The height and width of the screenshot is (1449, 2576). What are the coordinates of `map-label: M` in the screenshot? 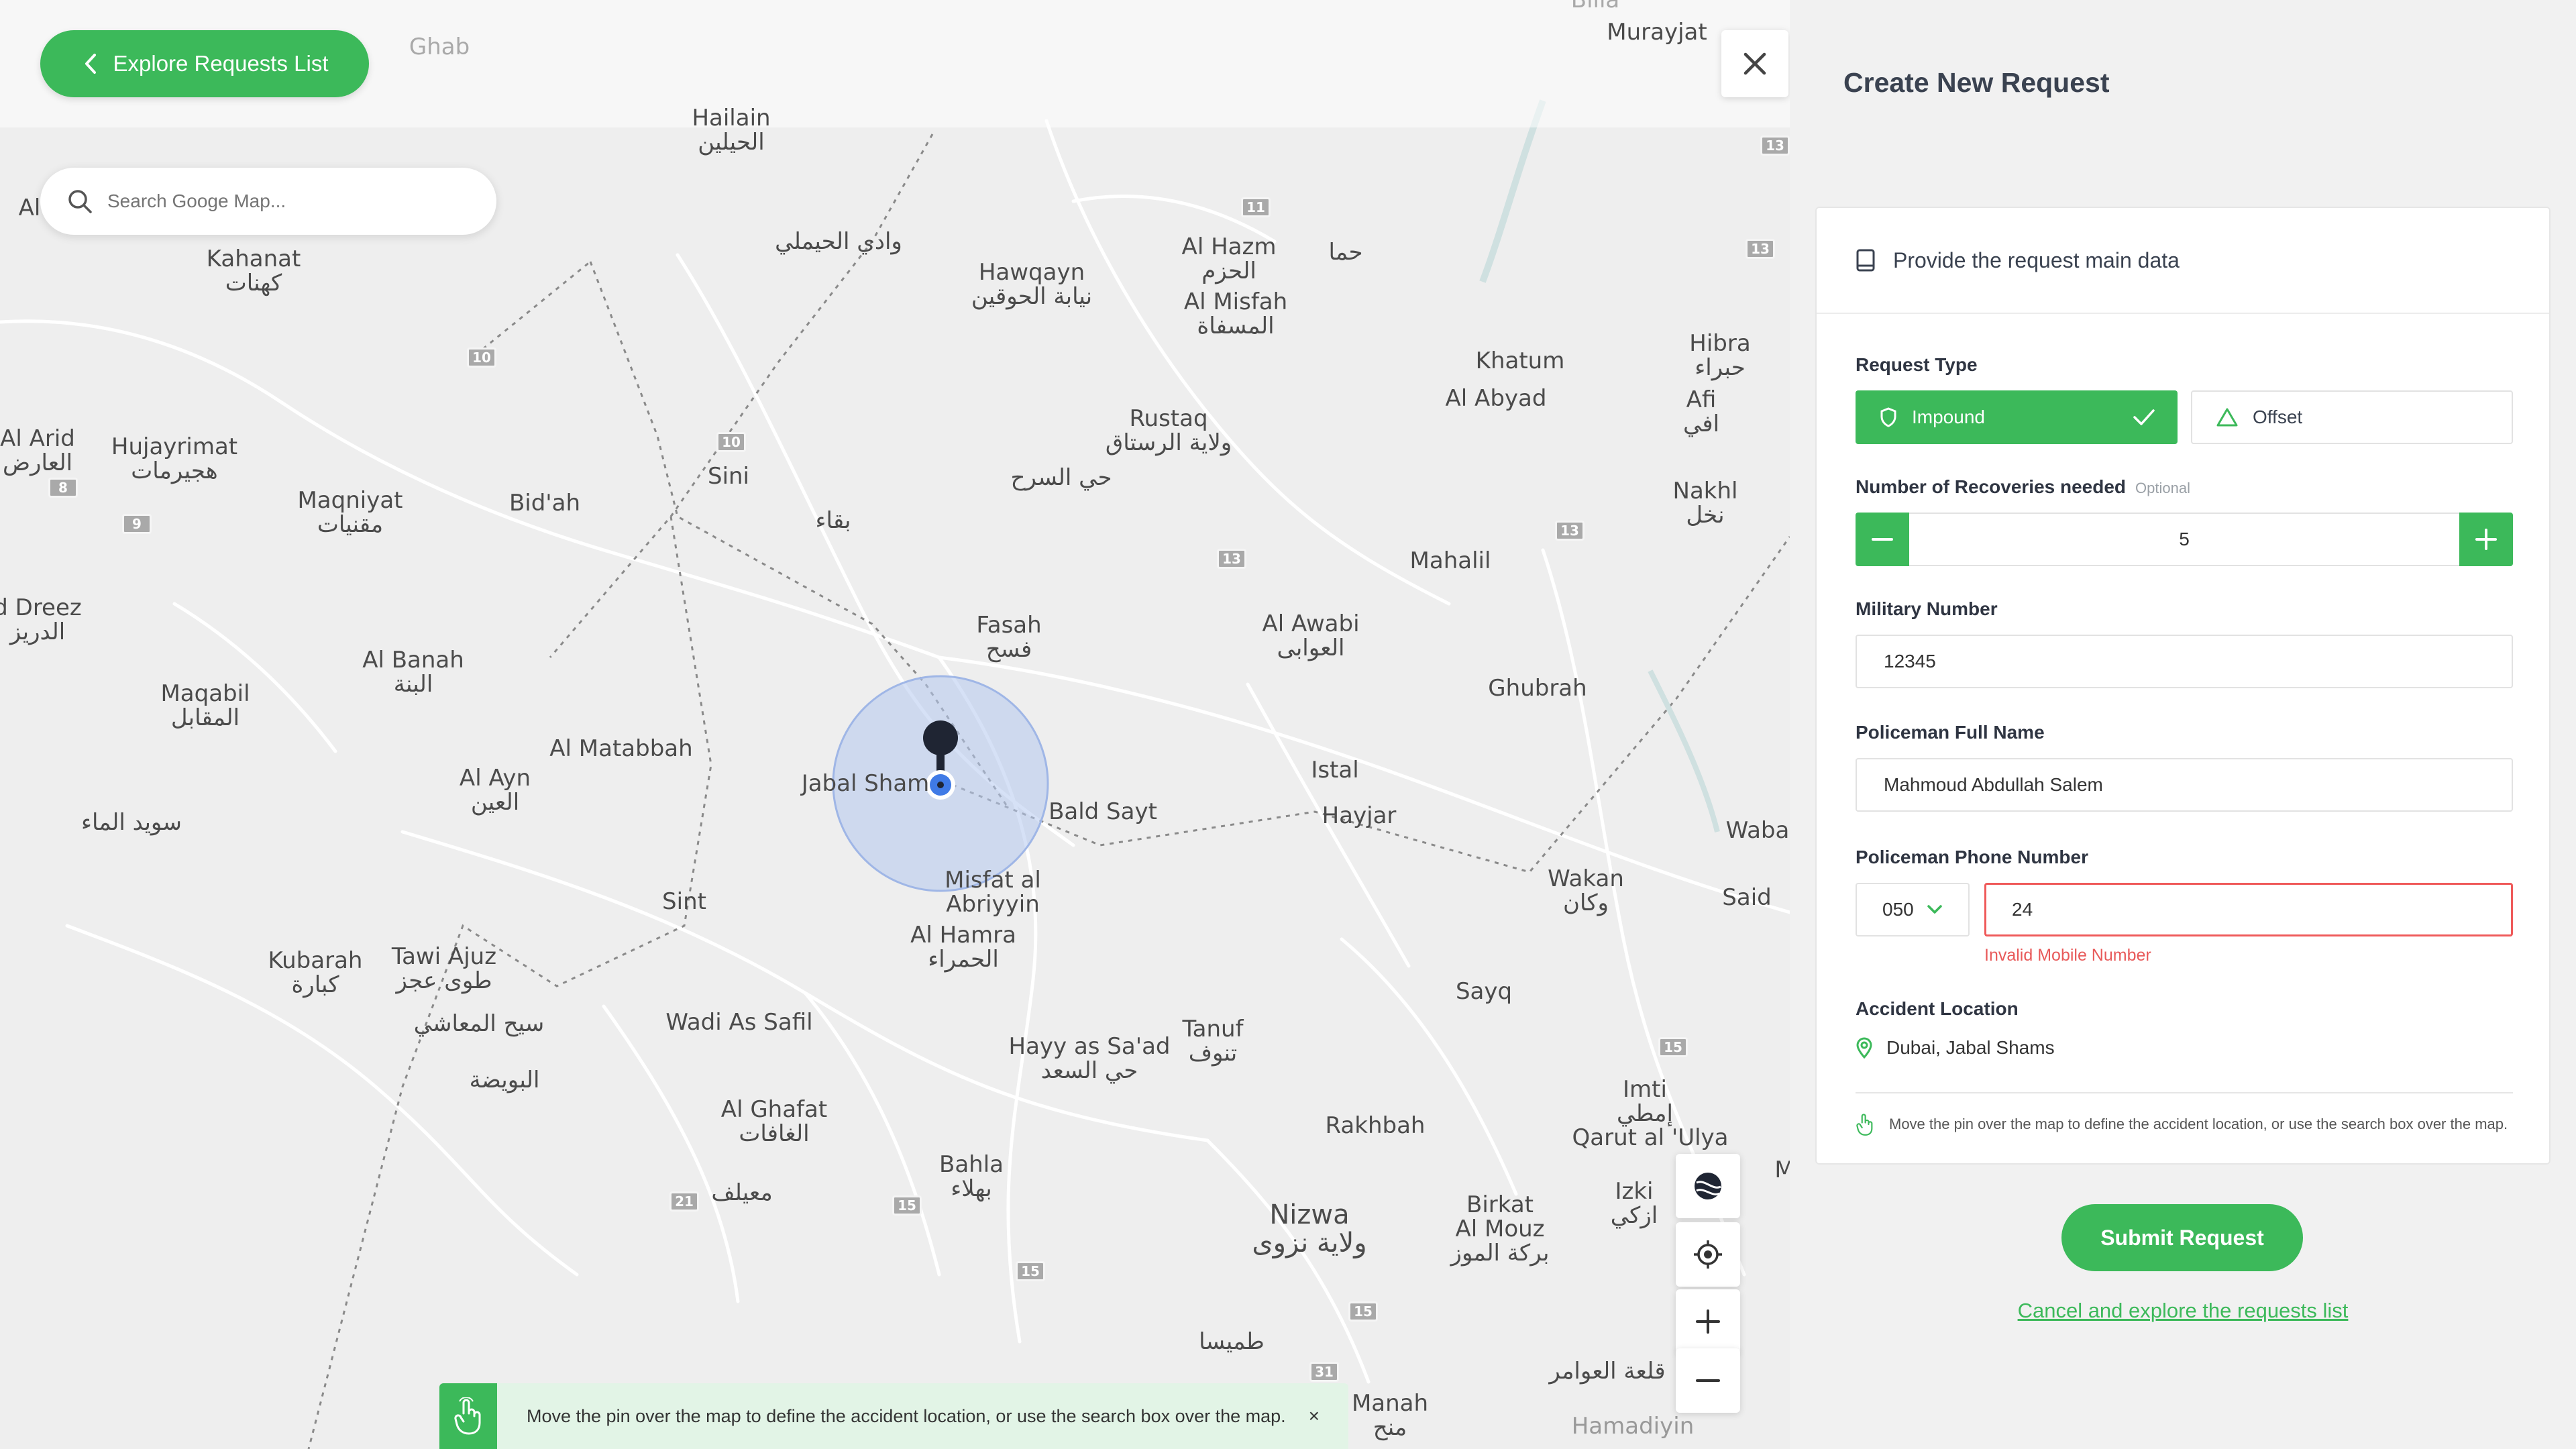 It's located at (1782, 1170).